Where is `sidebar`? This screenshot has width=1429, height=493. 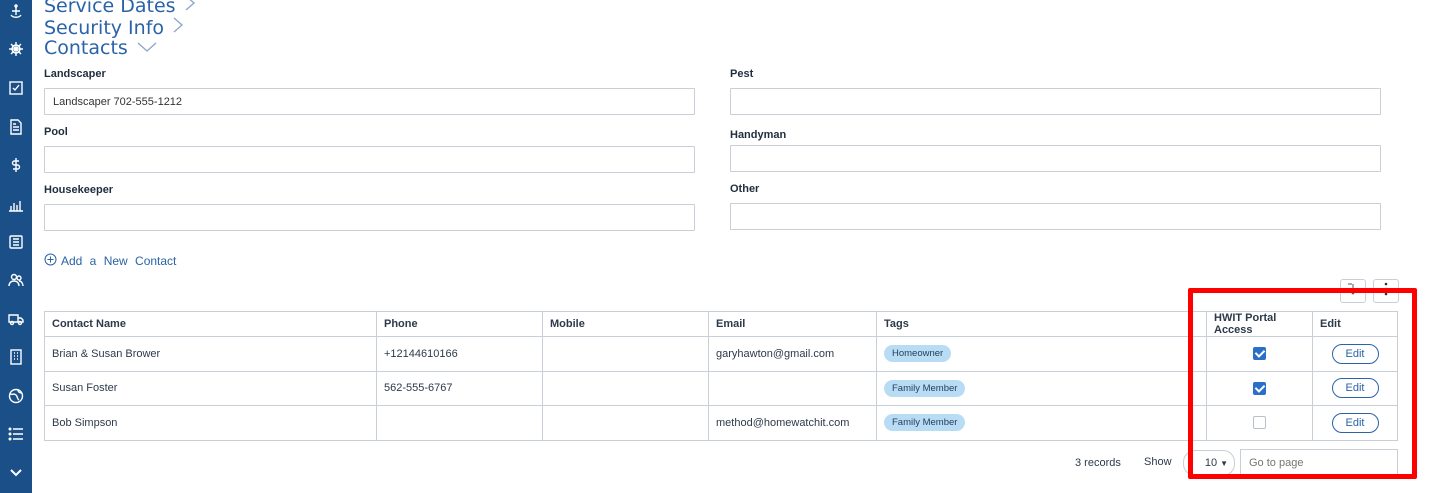
sidebar is located at coordinates (16, 246).